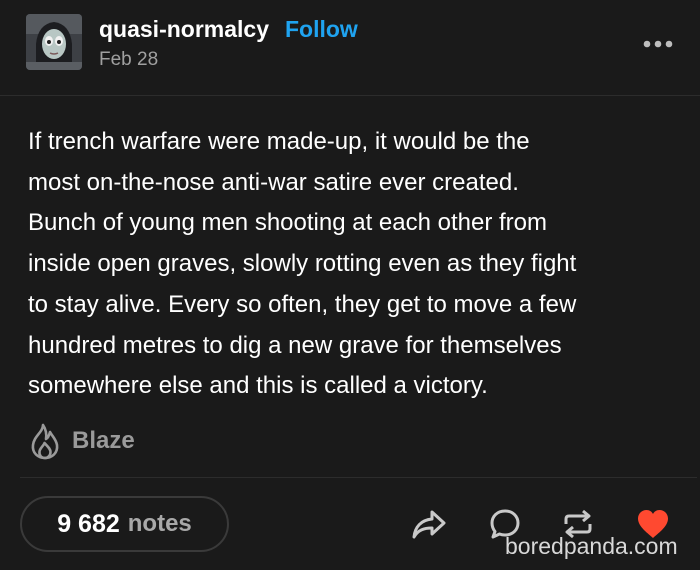 This screenshot has height=570, width=700. I want to click on notes-button: 9 682 notes, so click(124, 524).